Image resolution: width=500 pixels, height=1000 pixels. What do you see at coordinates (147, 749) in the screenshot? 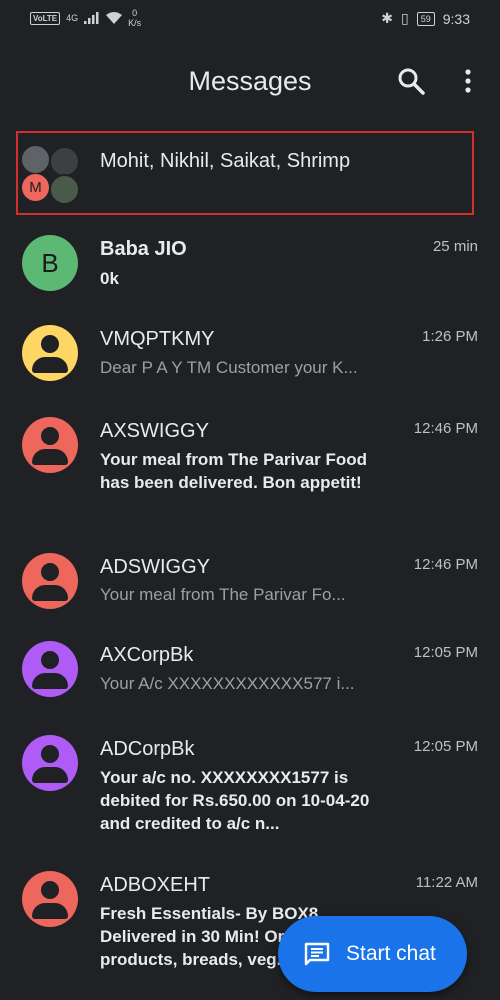
I see `conversation-name: ADCorpBk` at bounding box center [147, 749].